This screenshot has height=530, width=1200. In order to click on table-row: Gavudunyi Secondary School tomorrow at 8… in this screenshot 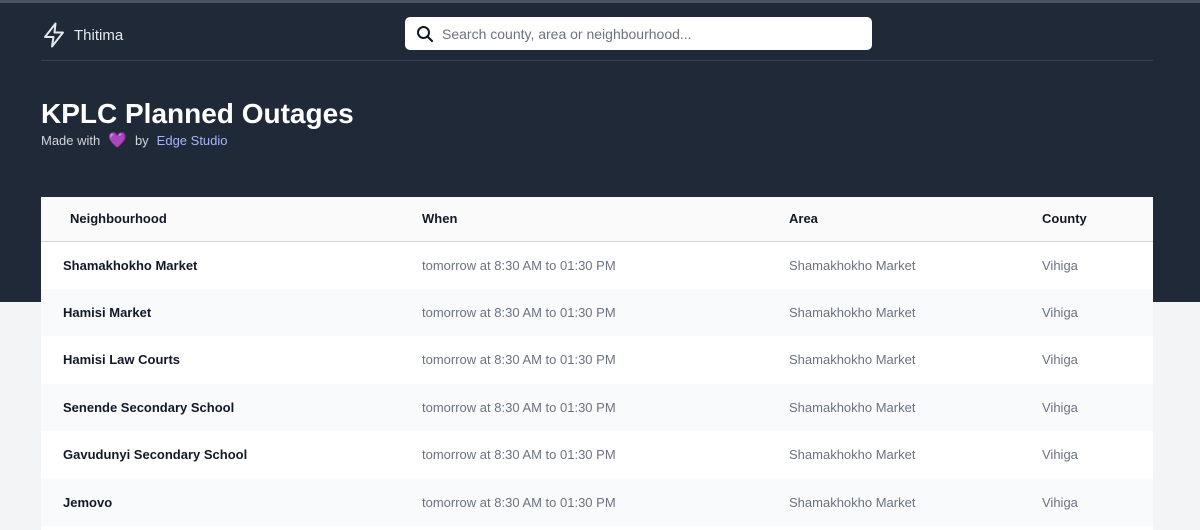, I will do `click(597, 455)`.